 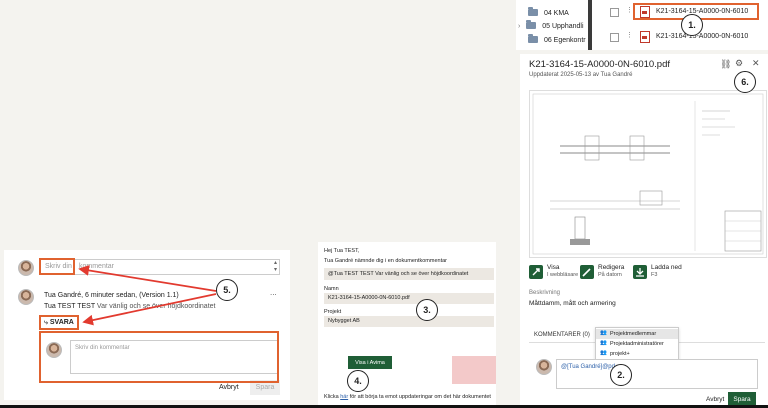 I want to click on step-marker-4: 4., so click(x=358, y=381).